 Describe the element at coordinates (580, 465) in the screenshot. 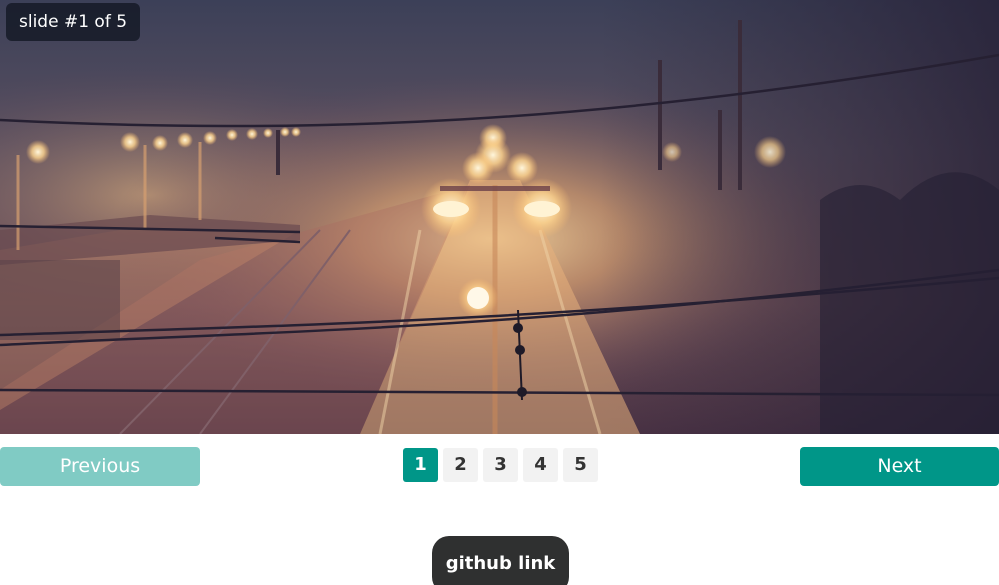

I see `page-button-5: 5` at that location.